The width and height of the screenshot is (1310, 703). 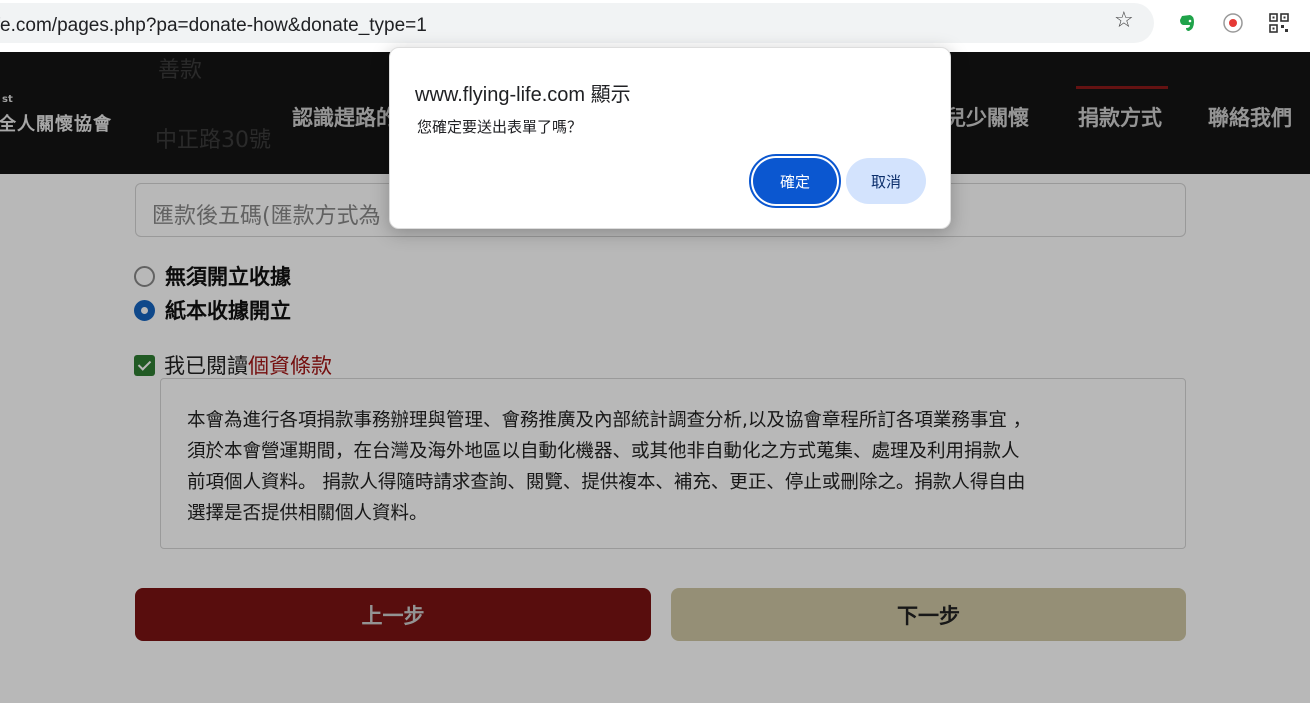 What do you see at coordinates (1233, 23) in the screenshot?
I see `record-extension-icon` at bounding box center [1233, 23].